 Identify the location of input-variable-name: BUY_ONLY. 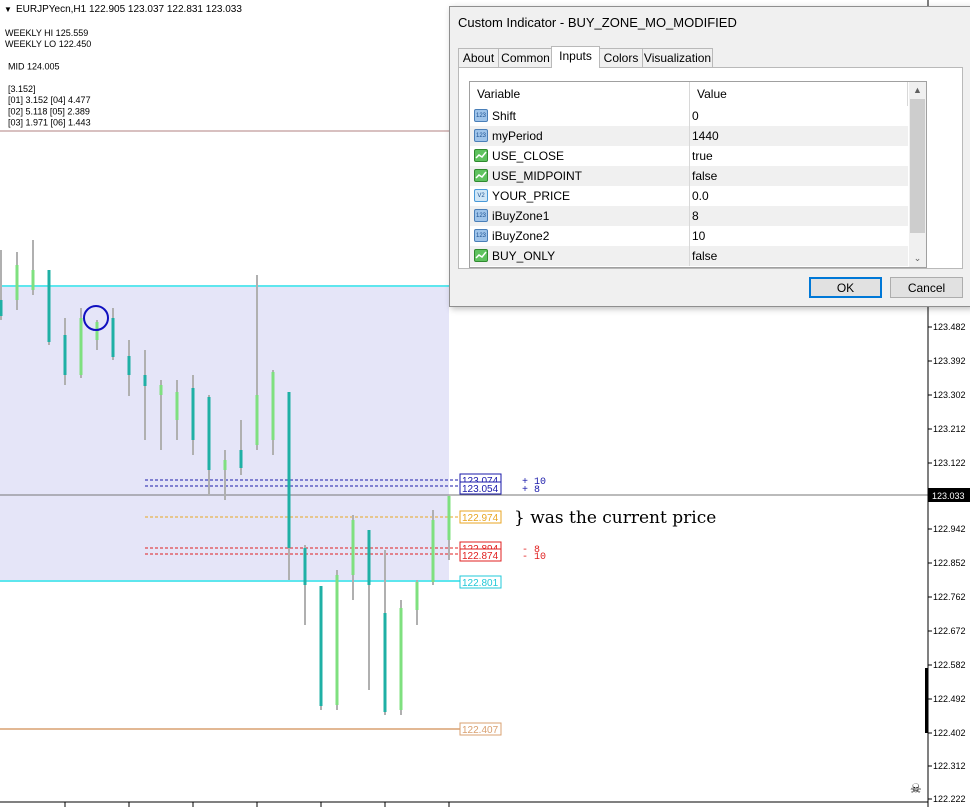
(524, 256).